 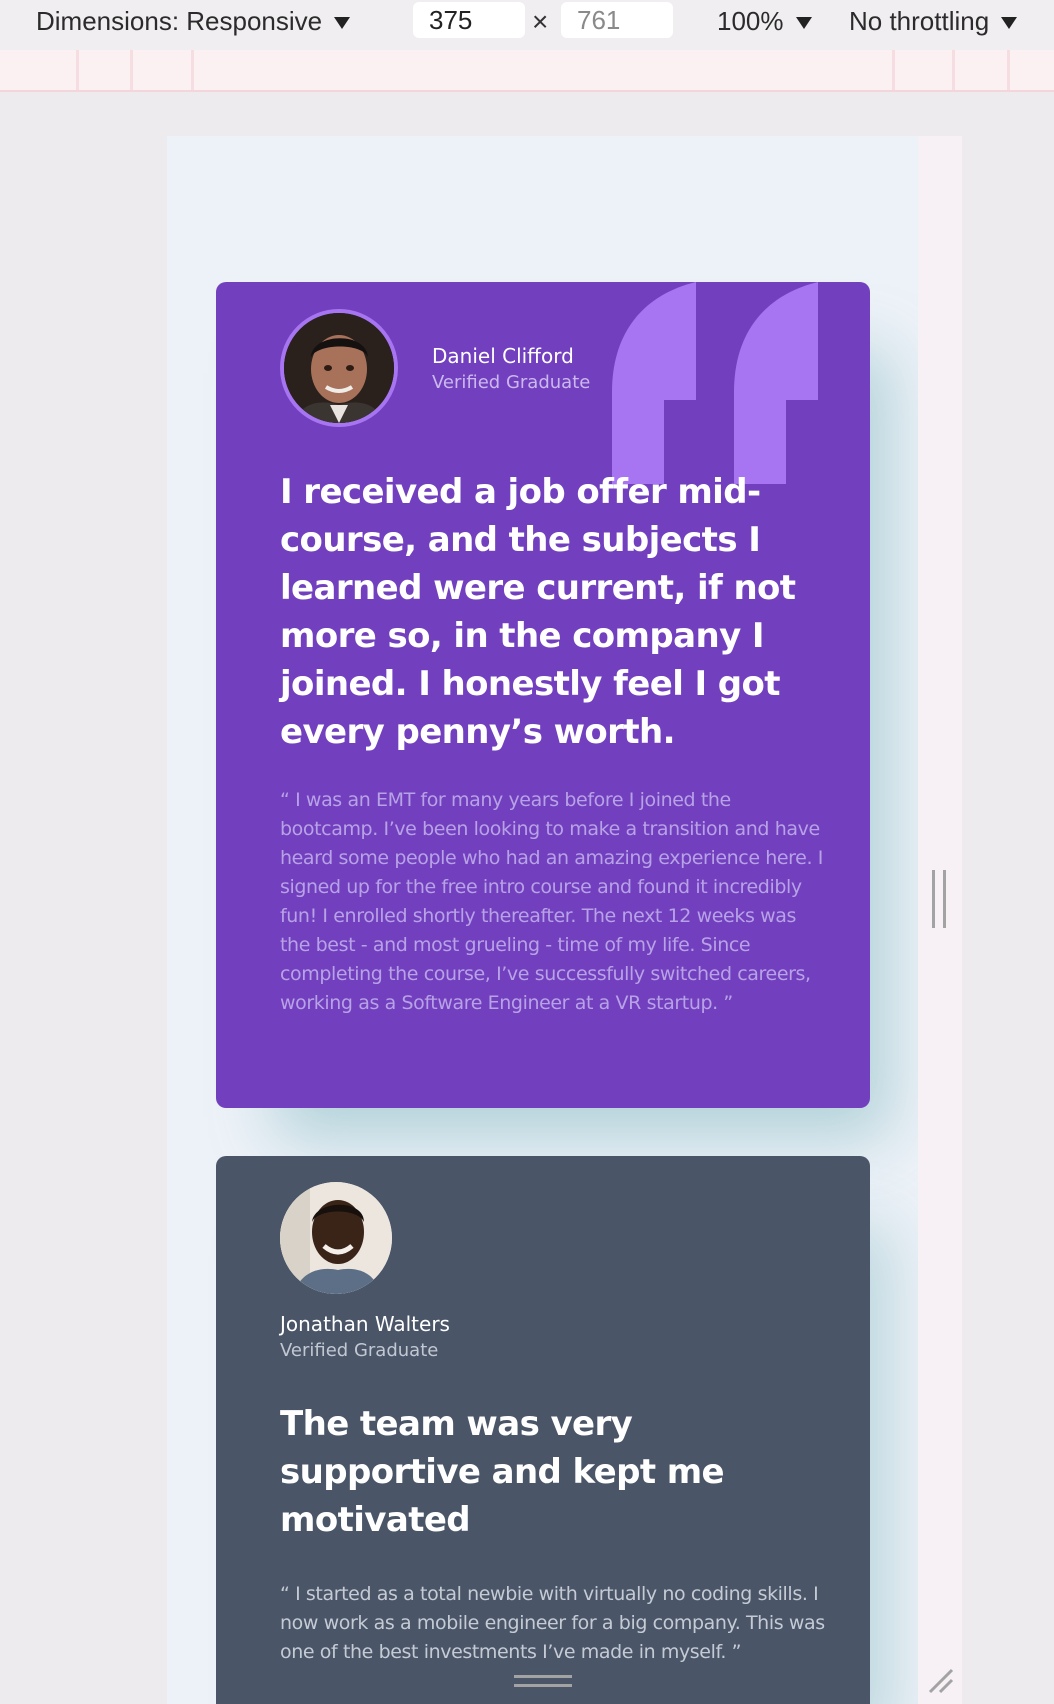 I want to click on height-input: 761, so click(x=617, y=20).